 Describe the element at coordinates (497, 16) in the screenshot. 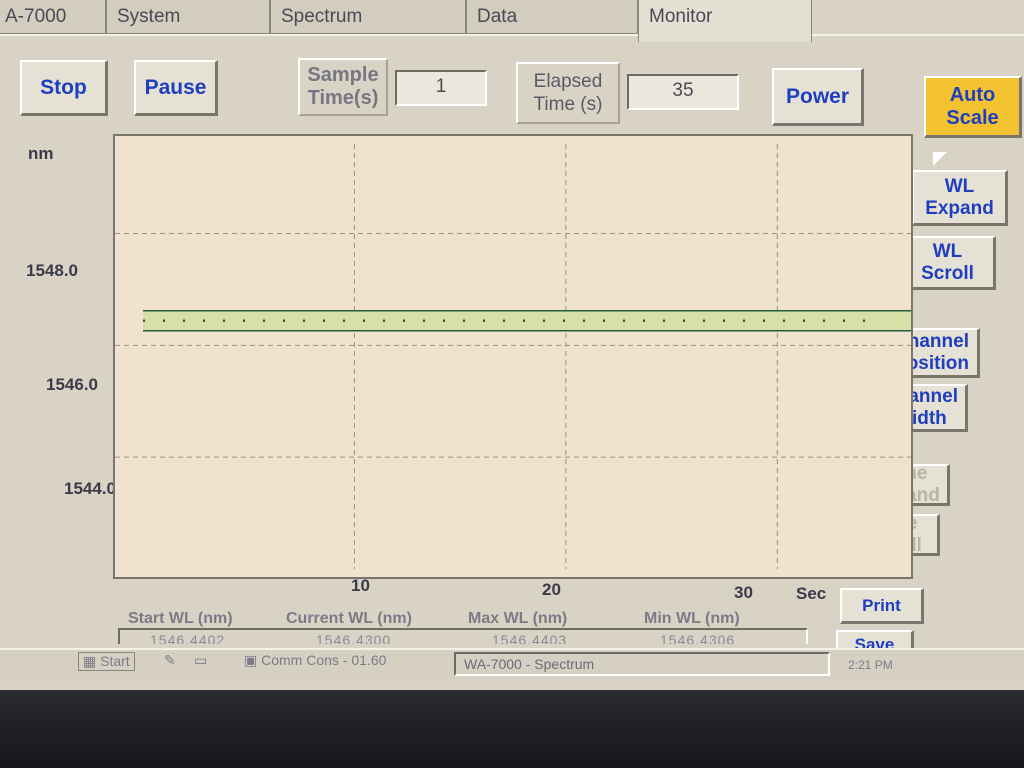

I see `tab-label: Data` at that location.